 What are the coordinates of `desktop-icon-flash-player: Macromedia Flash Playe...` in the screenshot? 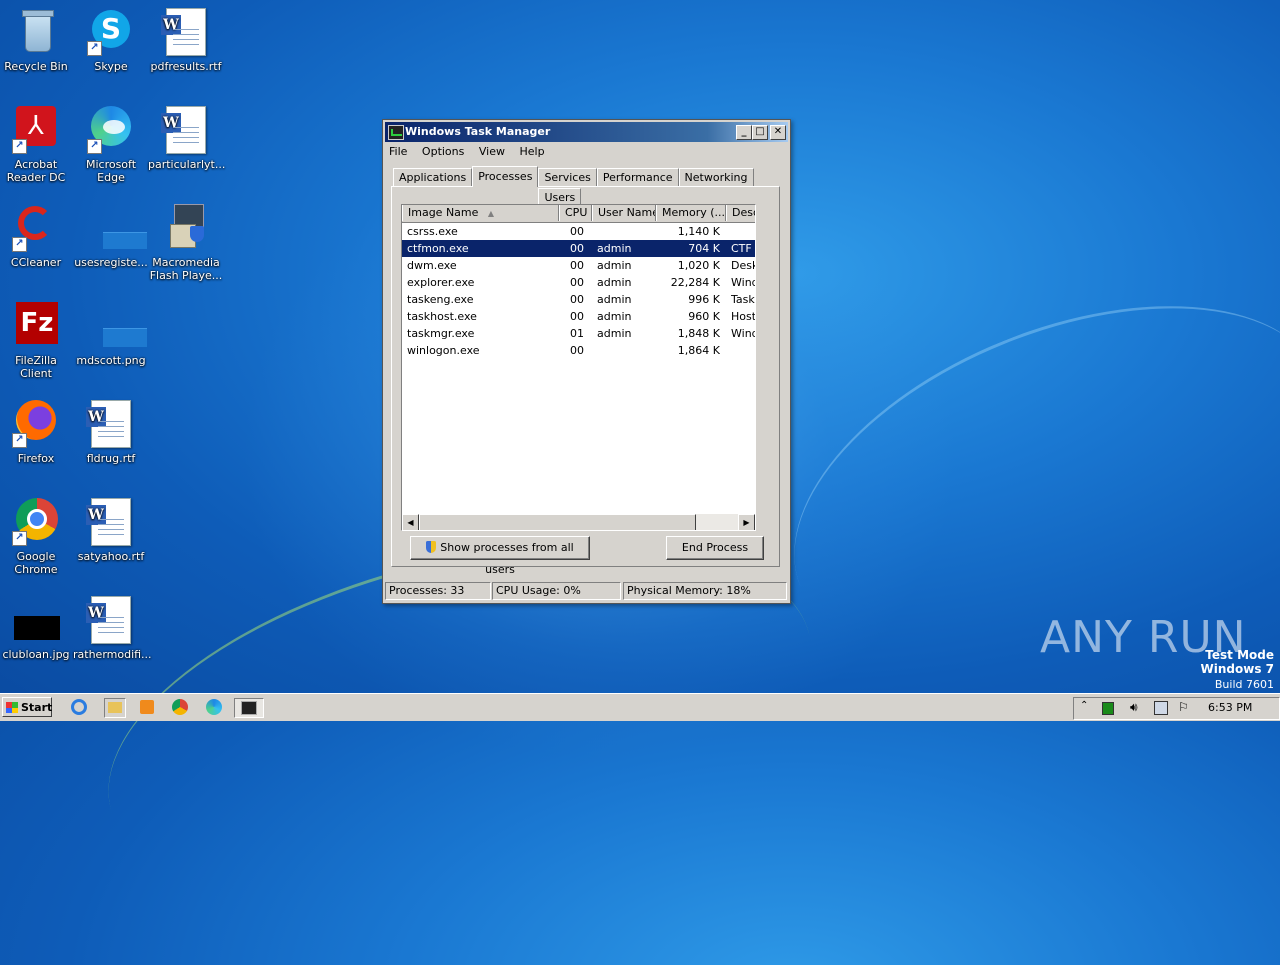 It's located at (186, 243).